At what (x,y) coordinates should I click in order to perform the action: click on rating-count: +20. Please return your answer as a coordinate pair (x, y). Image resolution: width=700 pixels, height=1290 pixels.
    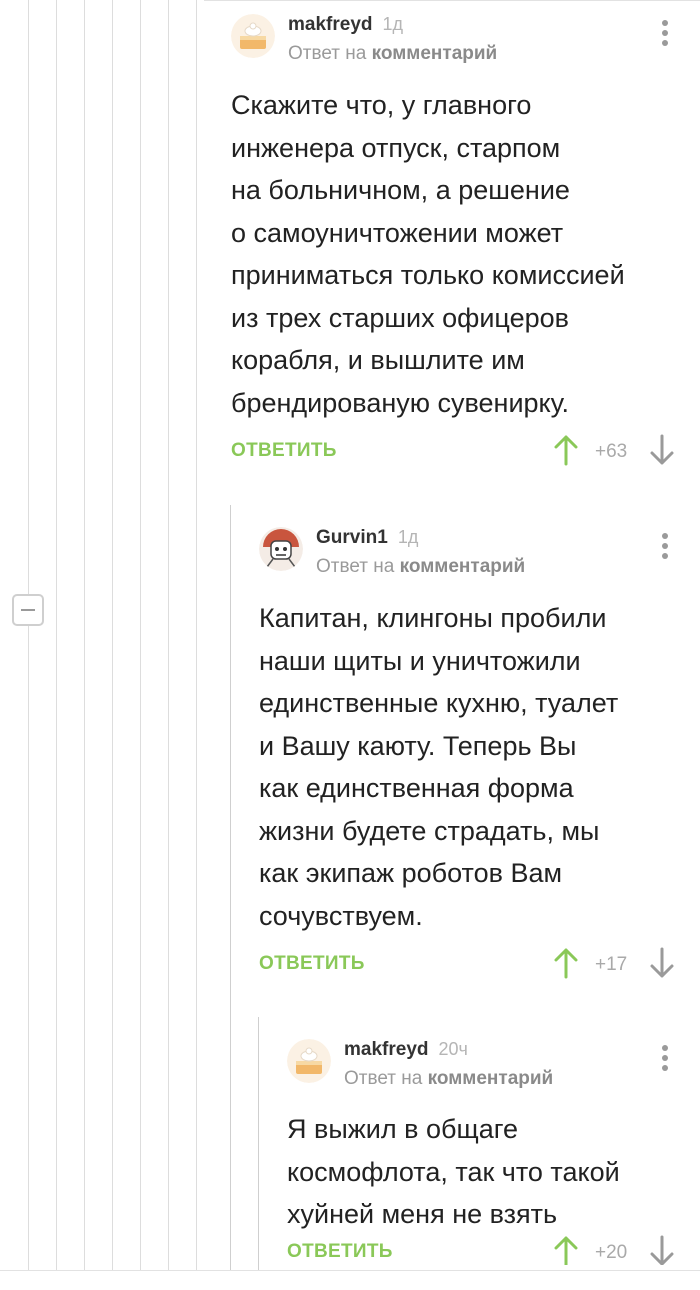
    Looking at the image, I should click on (611, 1252).